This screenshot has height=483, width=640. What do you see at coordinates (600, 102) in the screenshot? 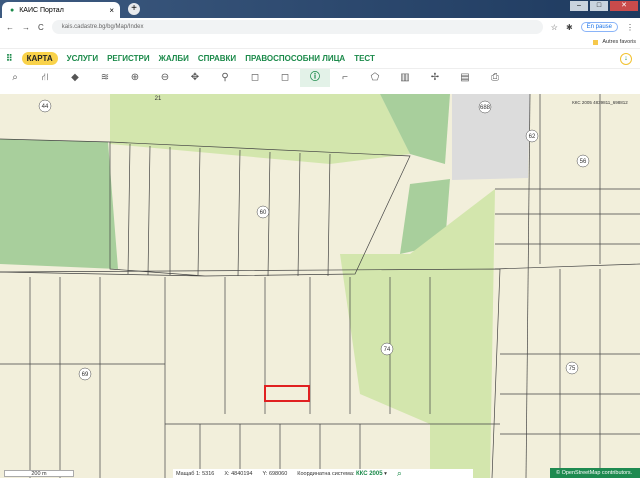
I see `coordinate-note: ККС 2005 4839811_698812` at bounding box center [600, 102].